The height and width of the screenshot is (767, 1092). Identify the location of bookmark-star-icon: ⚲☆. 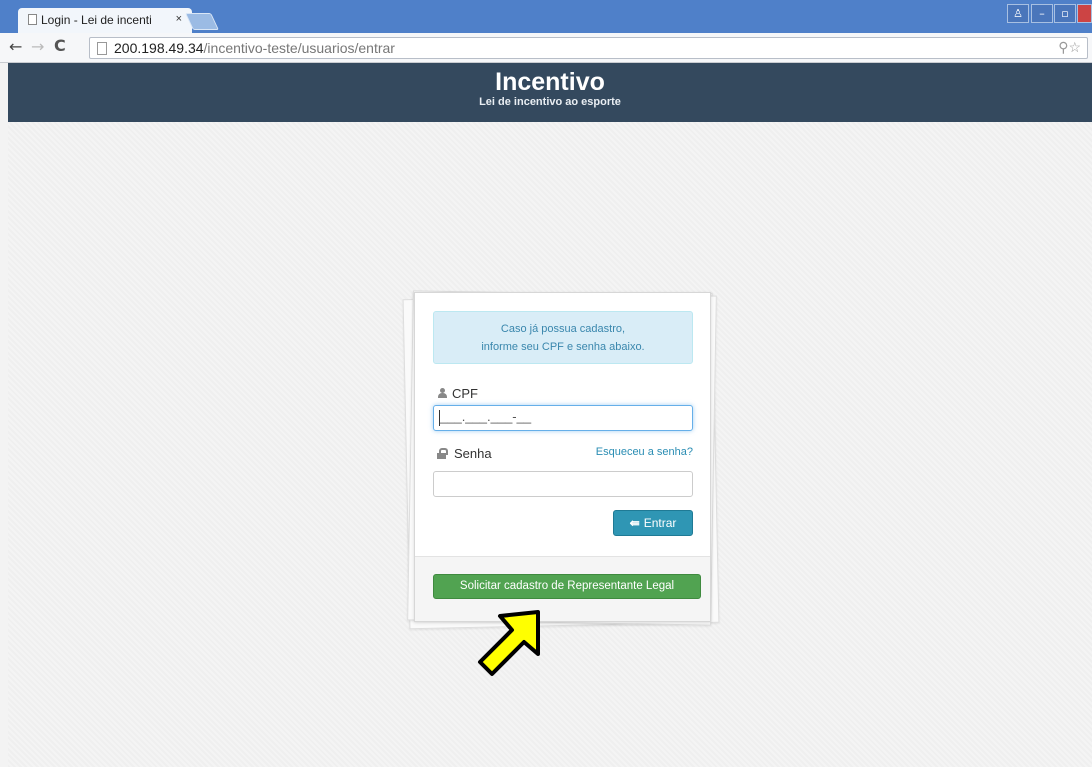
(1069, 47).